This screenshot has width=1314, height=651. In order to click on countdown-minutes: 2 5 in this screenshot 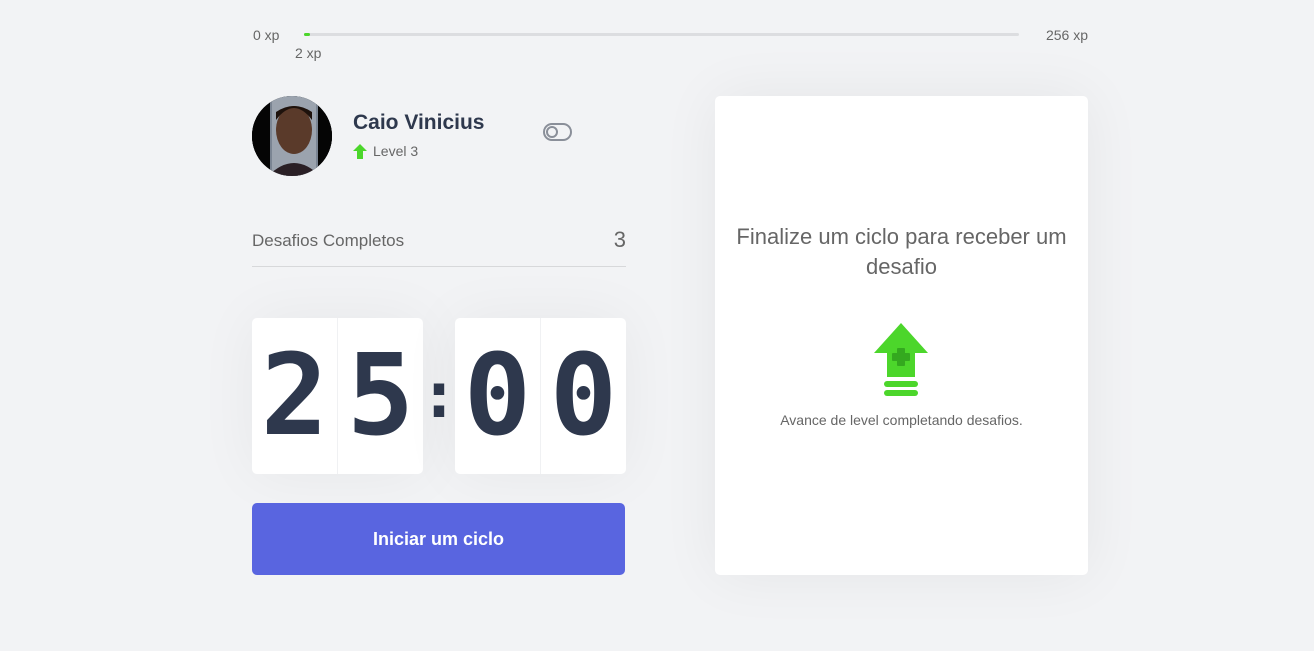, I will do `click(337, 396)`.